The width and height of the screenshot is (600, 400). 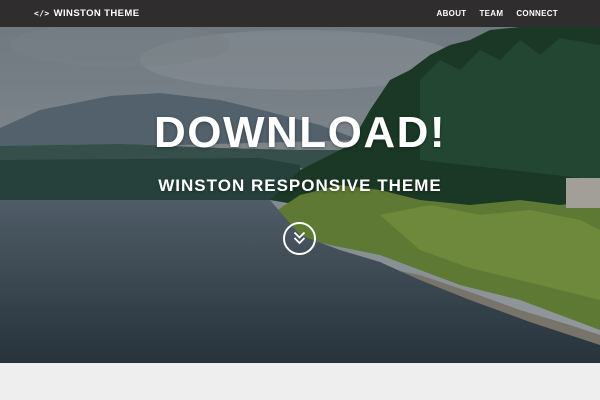 What do you see at coordinates (537, 13) in the screenshot?
I see `nav-link-connect: CONNECT` at bounding box center [537, 13].